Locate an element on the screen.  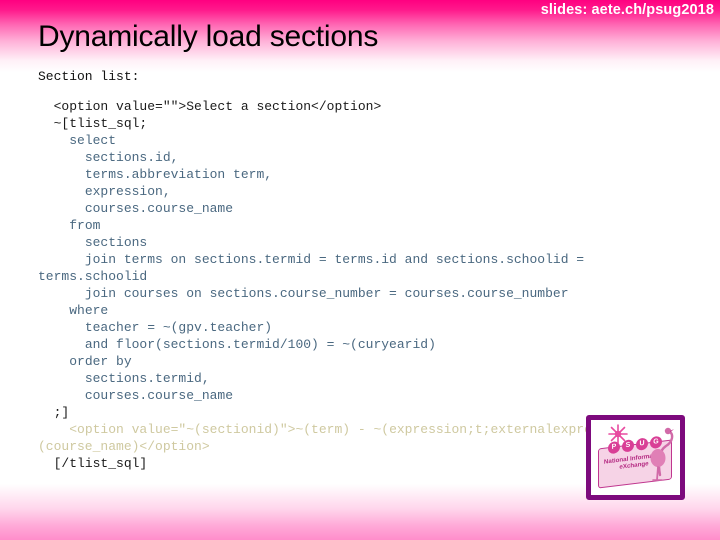
code-line: expression, is located at coordinates (104, 191).